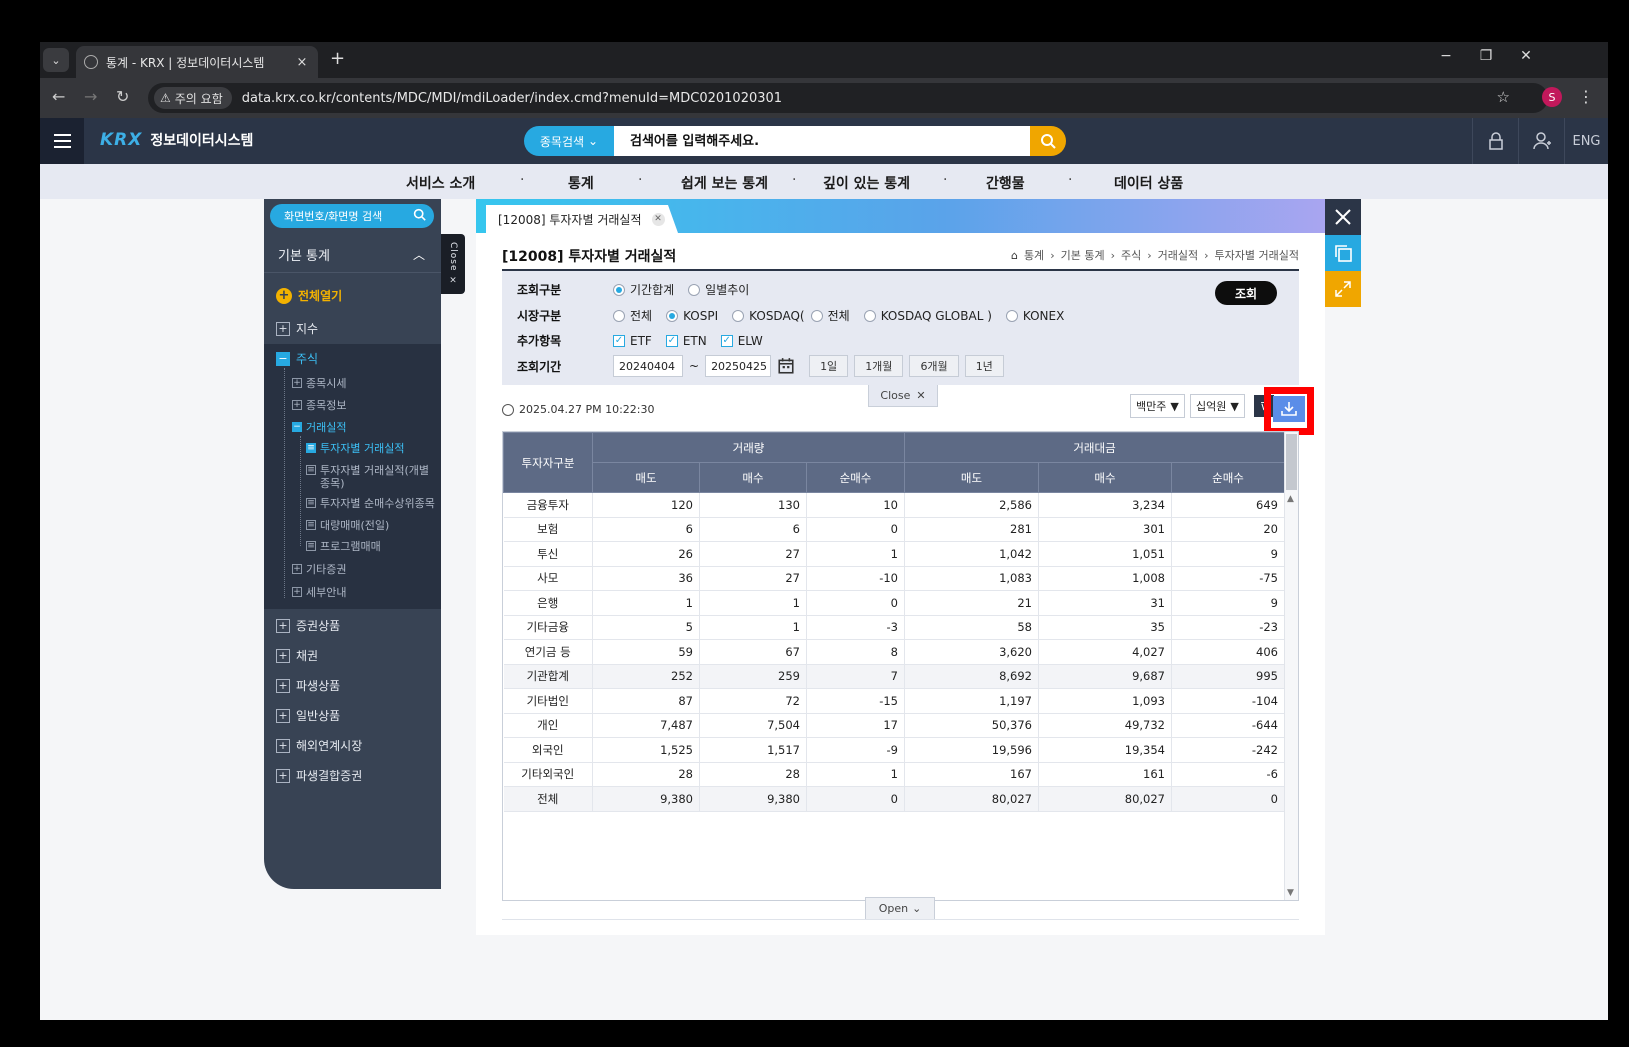 The height and width of the screenshot is (1047, 1629). What do you see at coordinates (319, 745) in the screenshot?
I see `sidebar-item-overseas-markets: + 해외연계시장` at bounding box center [319, 745].